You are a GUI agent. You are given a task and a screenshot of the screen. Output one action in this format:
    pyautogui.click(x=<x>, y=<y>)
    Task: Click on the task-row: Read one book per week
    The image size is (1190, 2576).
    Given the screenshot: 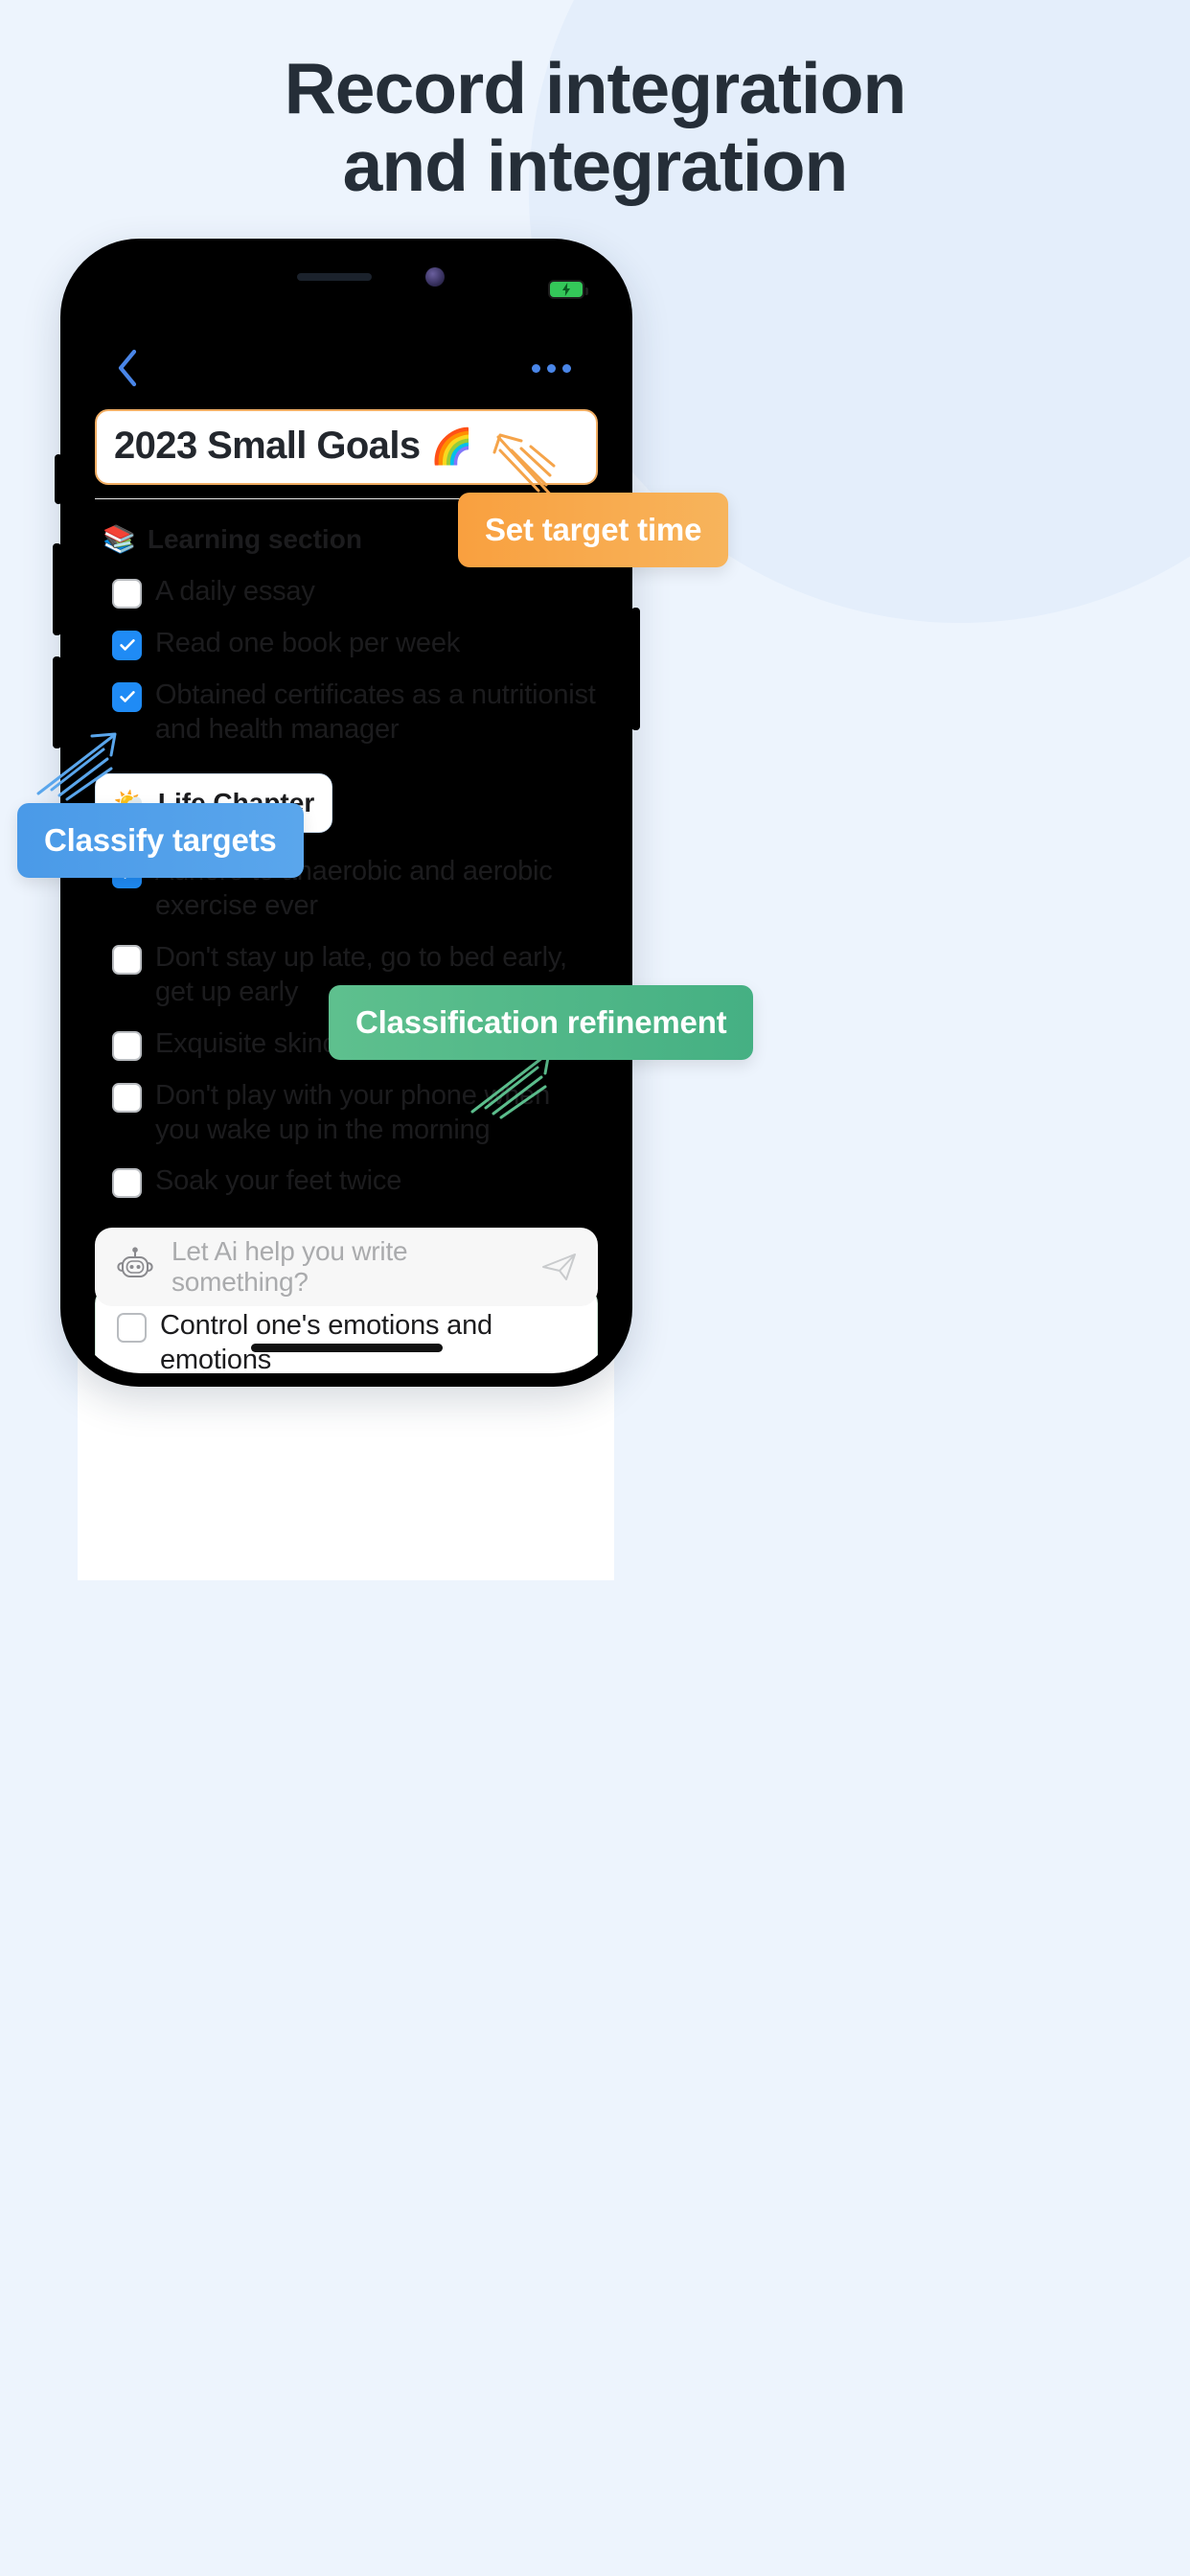 What is the action you would take?
    pyautogui.click(x=347, y=644)
    